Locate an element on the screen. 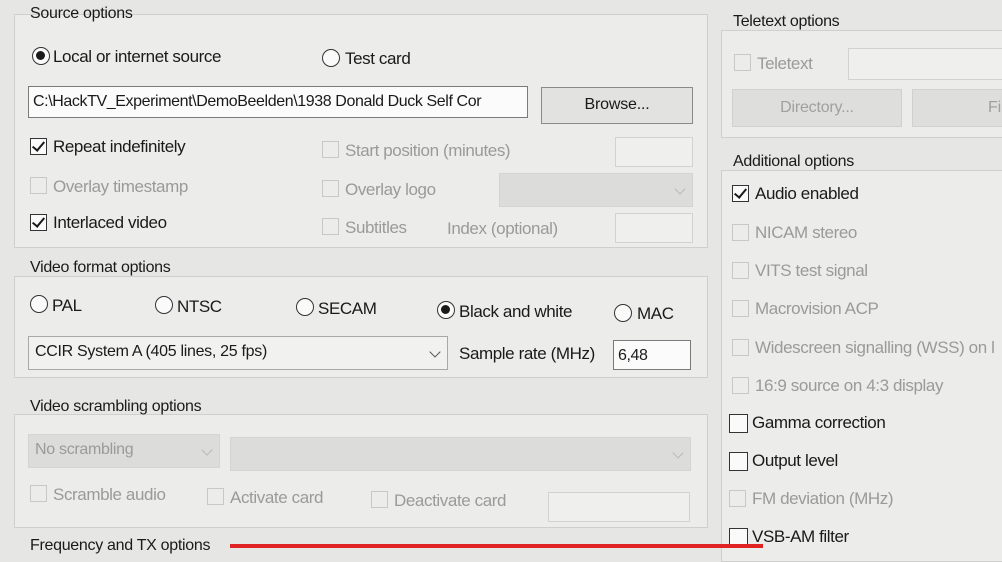 The image size is (1002, 562). overlay-timestamp-label: Overlay timestamp is located at coordinates (120, 187).